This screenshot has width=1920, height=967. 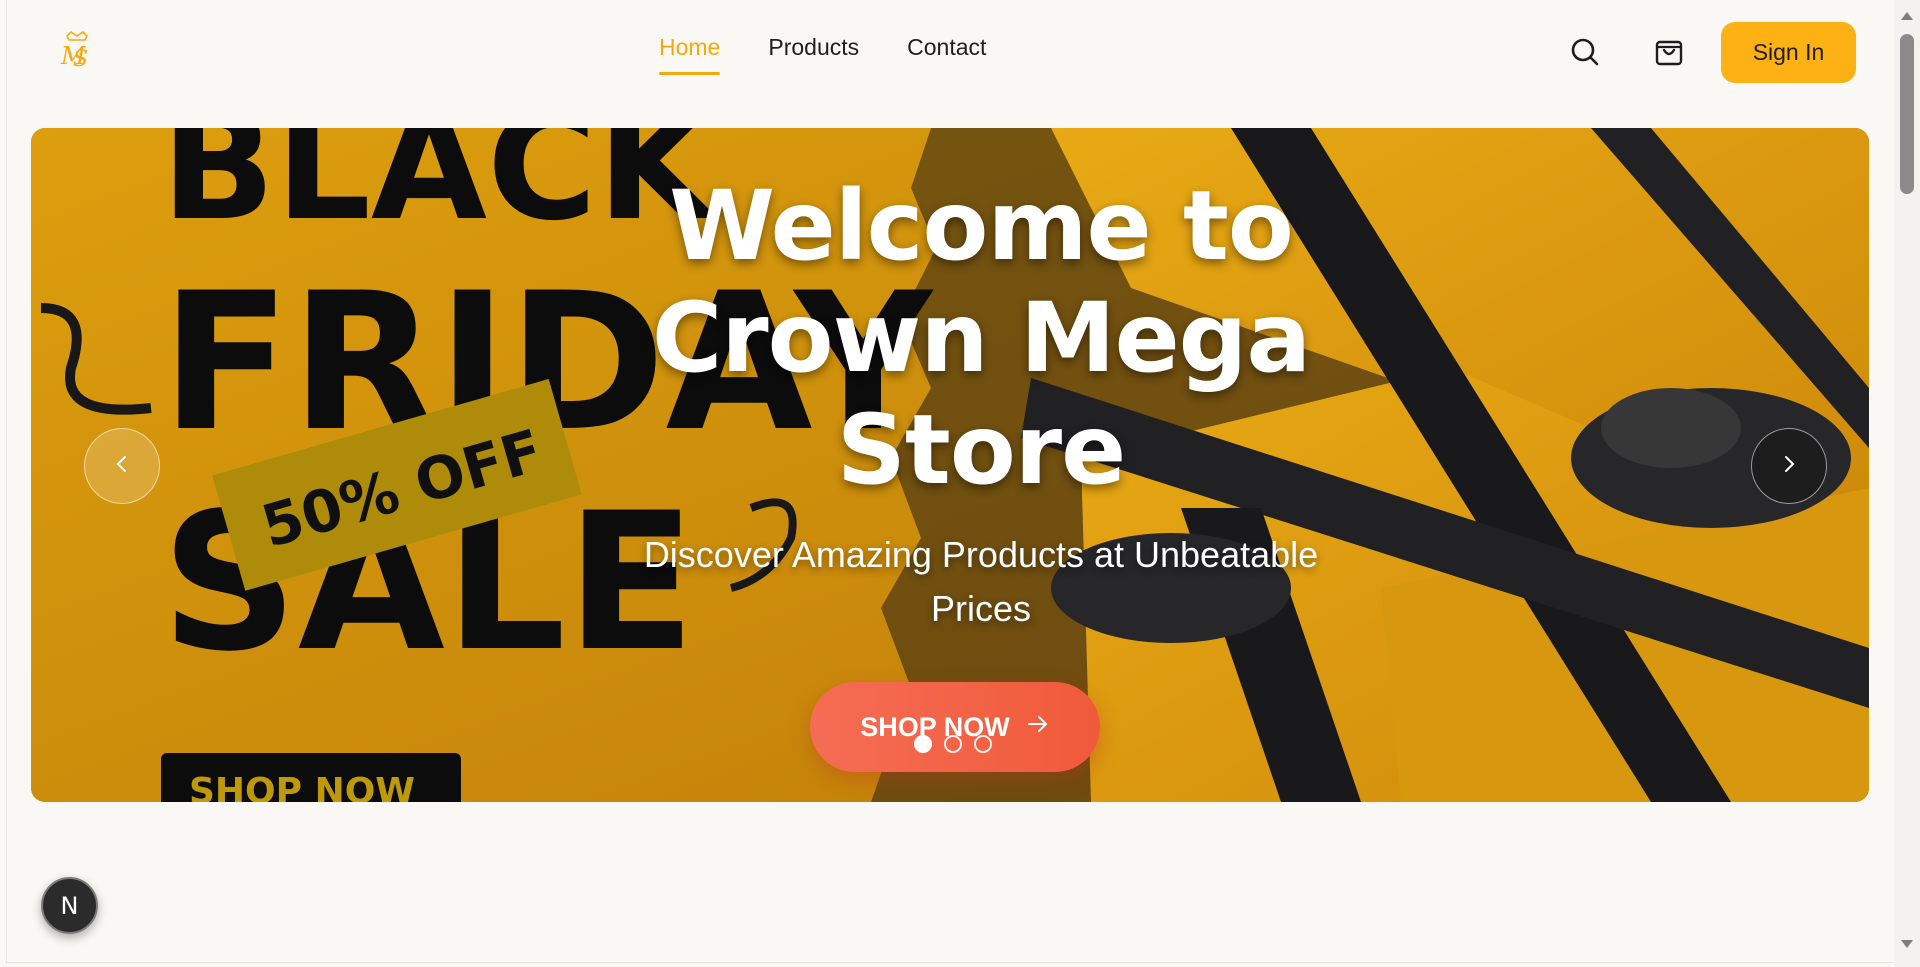 I want to click on nav-home: Home, so click(x=690, y=54).